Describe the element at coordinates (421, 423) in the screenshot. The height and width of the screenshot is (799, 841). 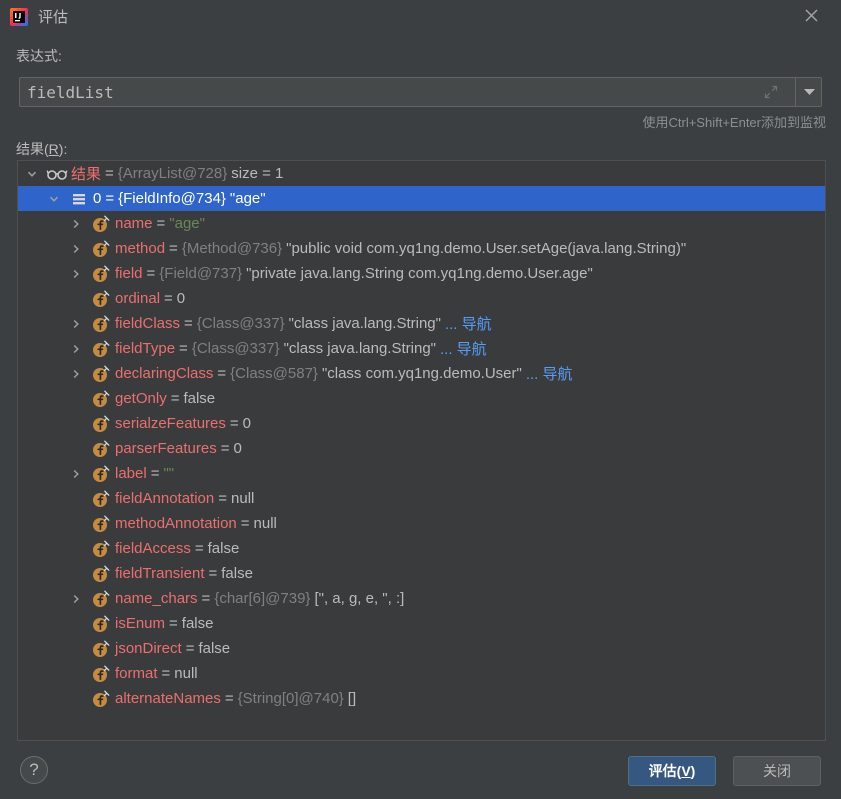
I see `tree-row: serialzeFeatures = 0` at that location.